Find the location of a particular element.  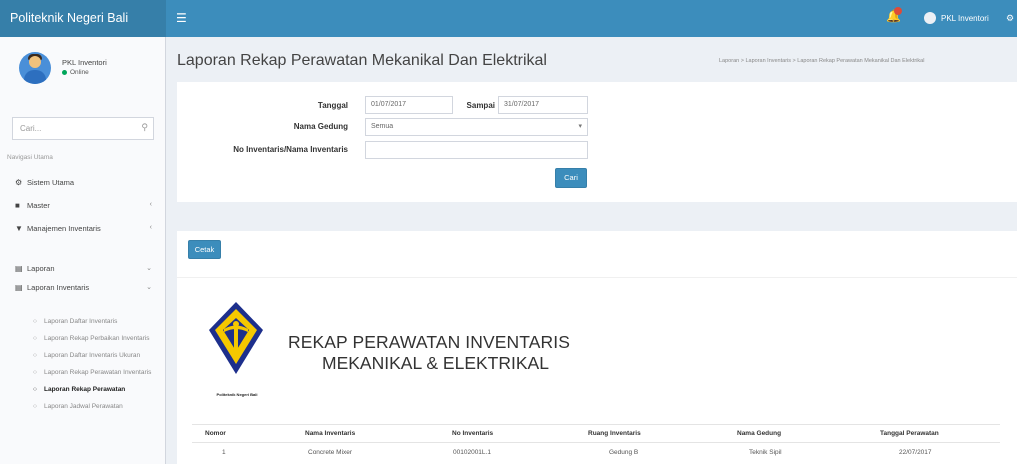

pnb-logo is located at coordinates (236, 342).